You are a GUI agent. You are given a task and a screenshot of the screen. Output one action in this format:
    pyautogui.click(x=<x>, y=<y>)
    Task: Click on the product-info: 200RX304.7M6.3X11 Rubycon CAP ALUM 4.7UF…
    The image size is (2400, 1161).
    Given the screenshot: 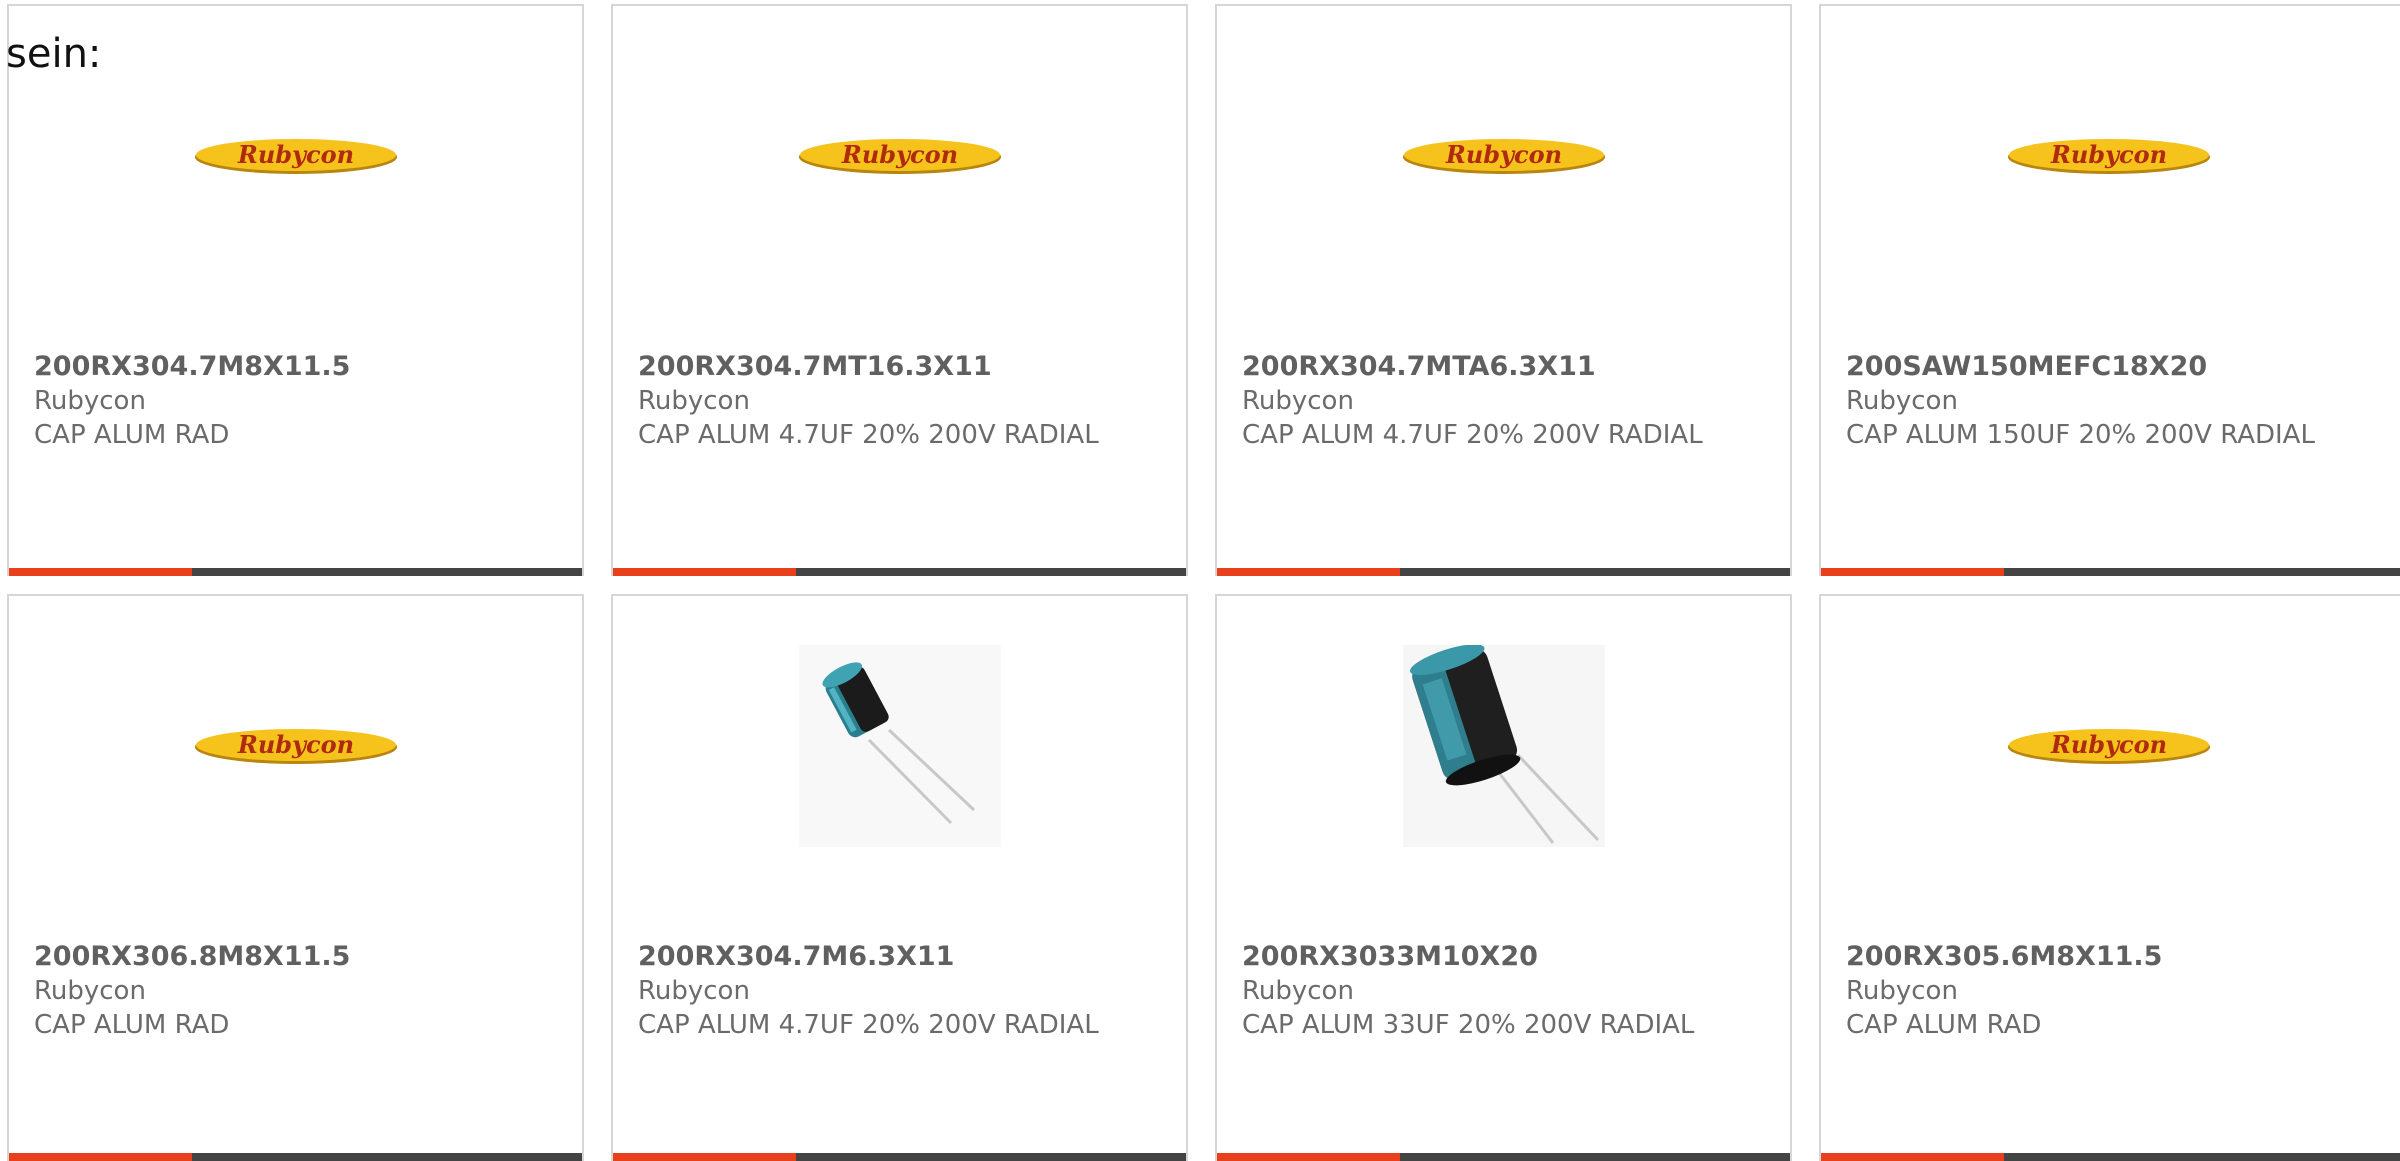 What is the action you would take?
    pyautogui.click(x=902, y=991)
    